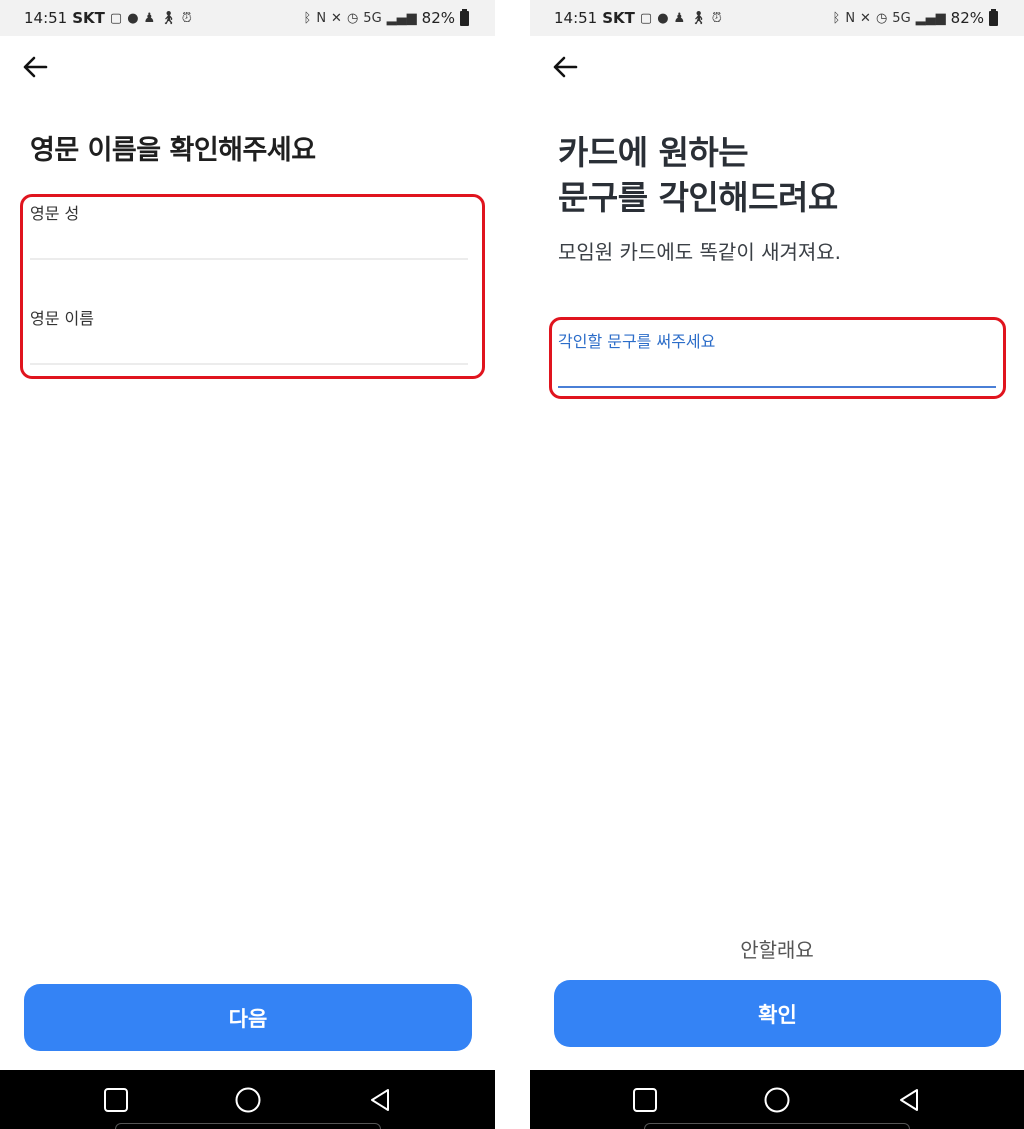 The height and width of the screenshot is (1129, 1024). Describe the element at coordinates (777, 948) in the screenshot. I see `skip-link: 안할래요` at that location.